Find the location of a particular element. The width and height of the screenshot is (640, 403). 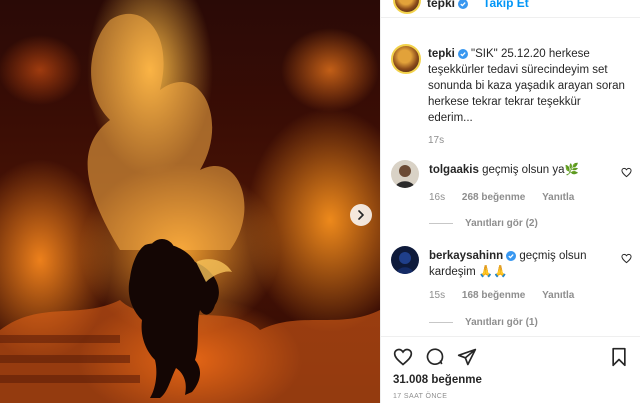

comment-username: berkaysahinn is located at coordinates (466, 256).